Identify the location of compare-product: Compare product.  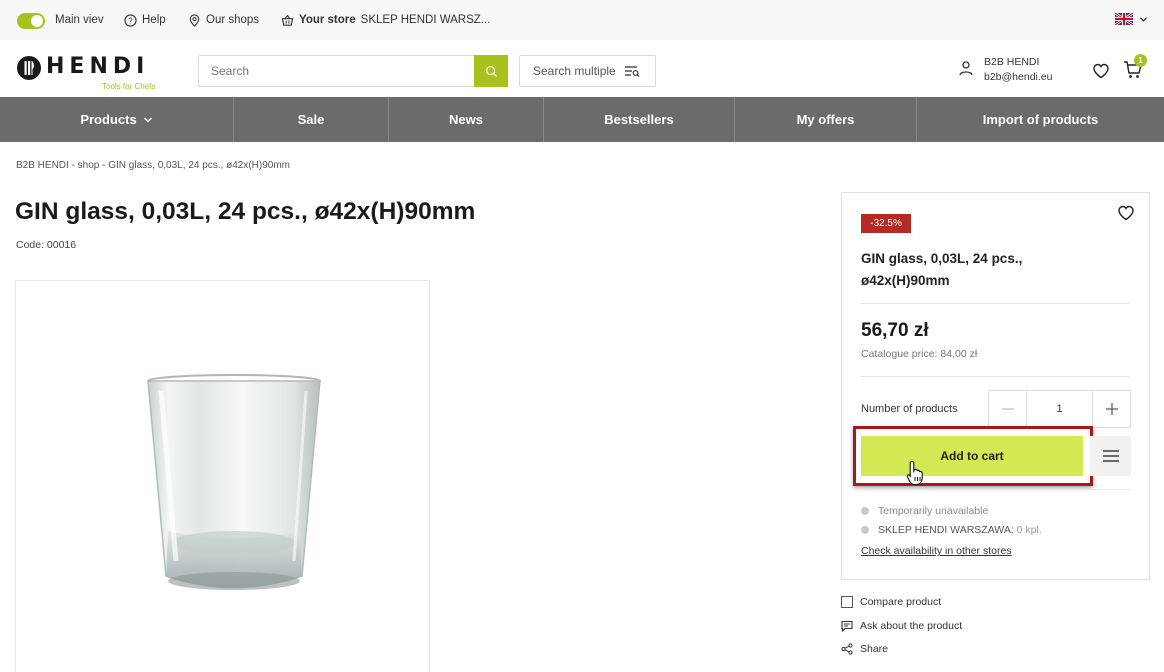
(891, 602).